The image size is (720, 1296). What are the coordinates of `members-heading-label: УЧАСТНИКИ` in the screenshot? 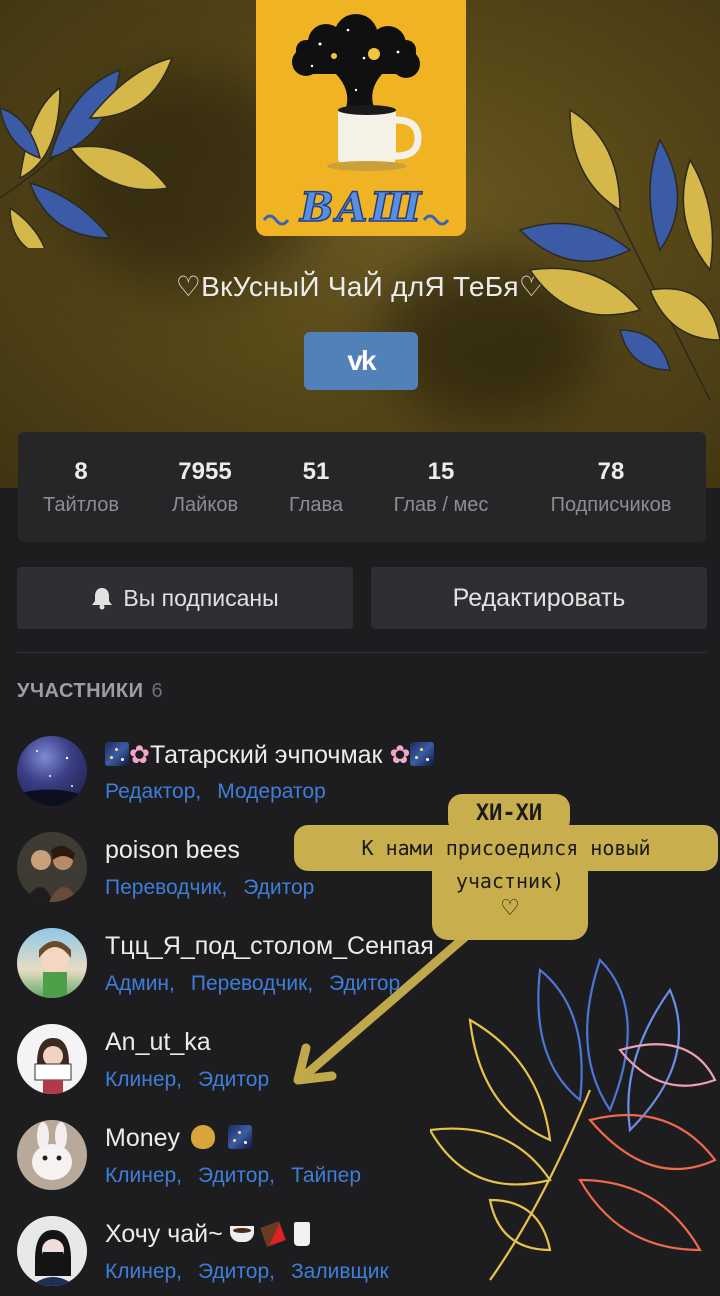 It's located at (80, 691).